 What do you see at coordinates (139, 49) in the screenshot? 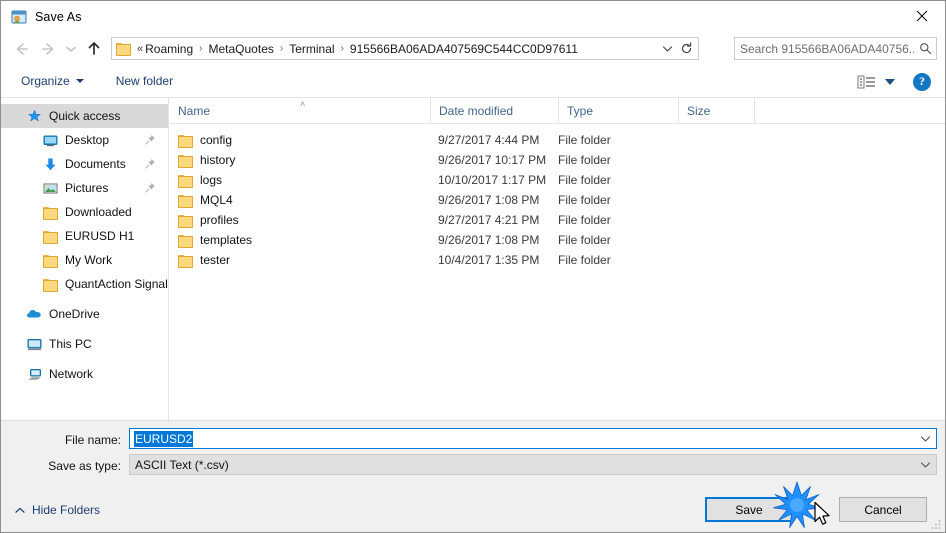
I see `breadcrumb-overflow: «` at bounding box center [139, 49].